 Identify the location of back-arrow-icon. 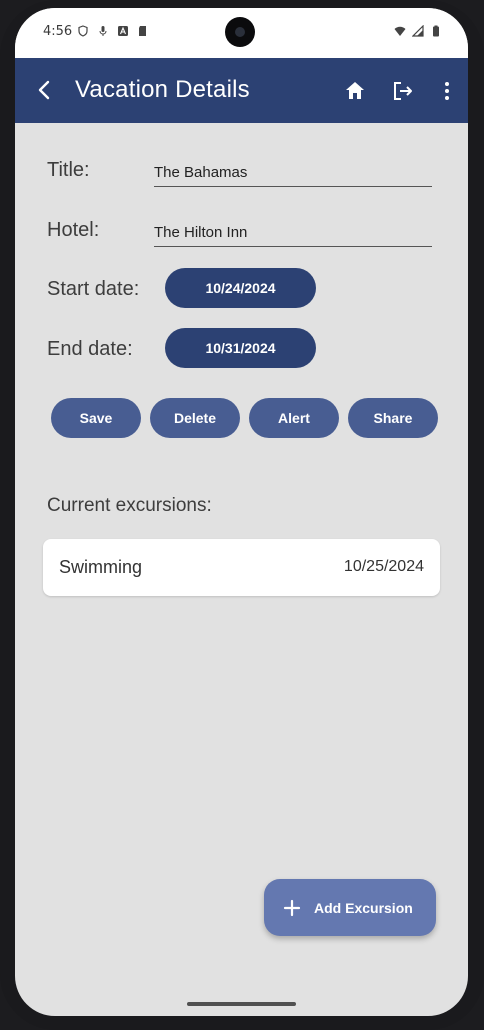
(45, 90).